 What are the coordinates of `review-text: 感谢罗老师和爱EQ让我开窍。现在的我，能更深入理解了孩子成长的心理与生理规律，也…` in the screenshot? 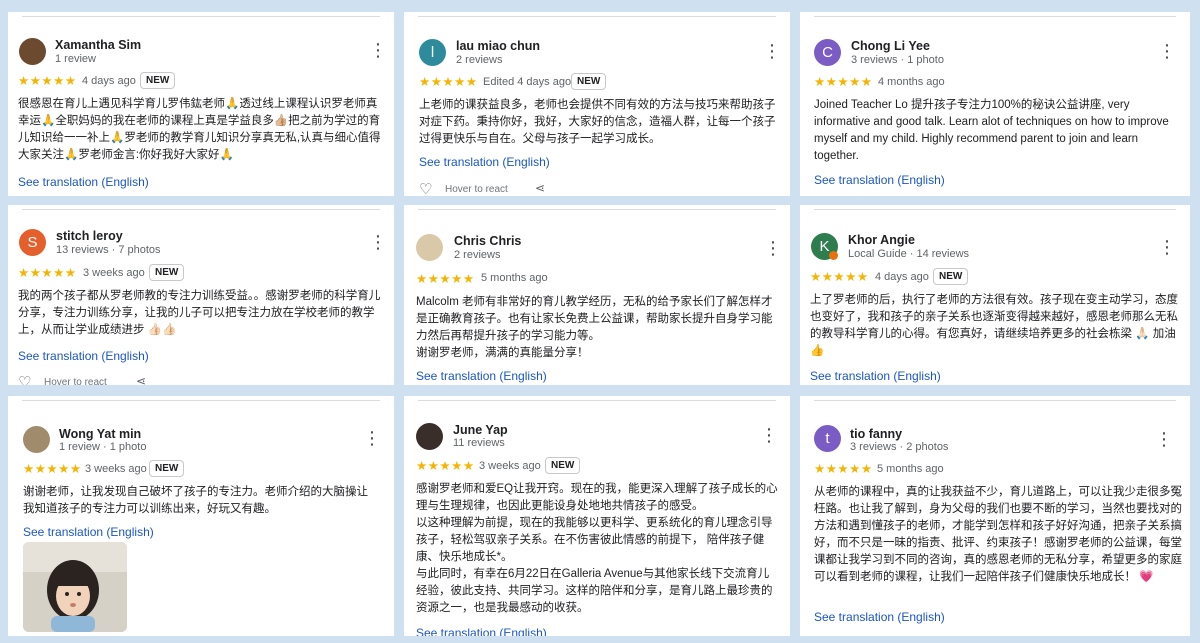 It's located at (597, 548).